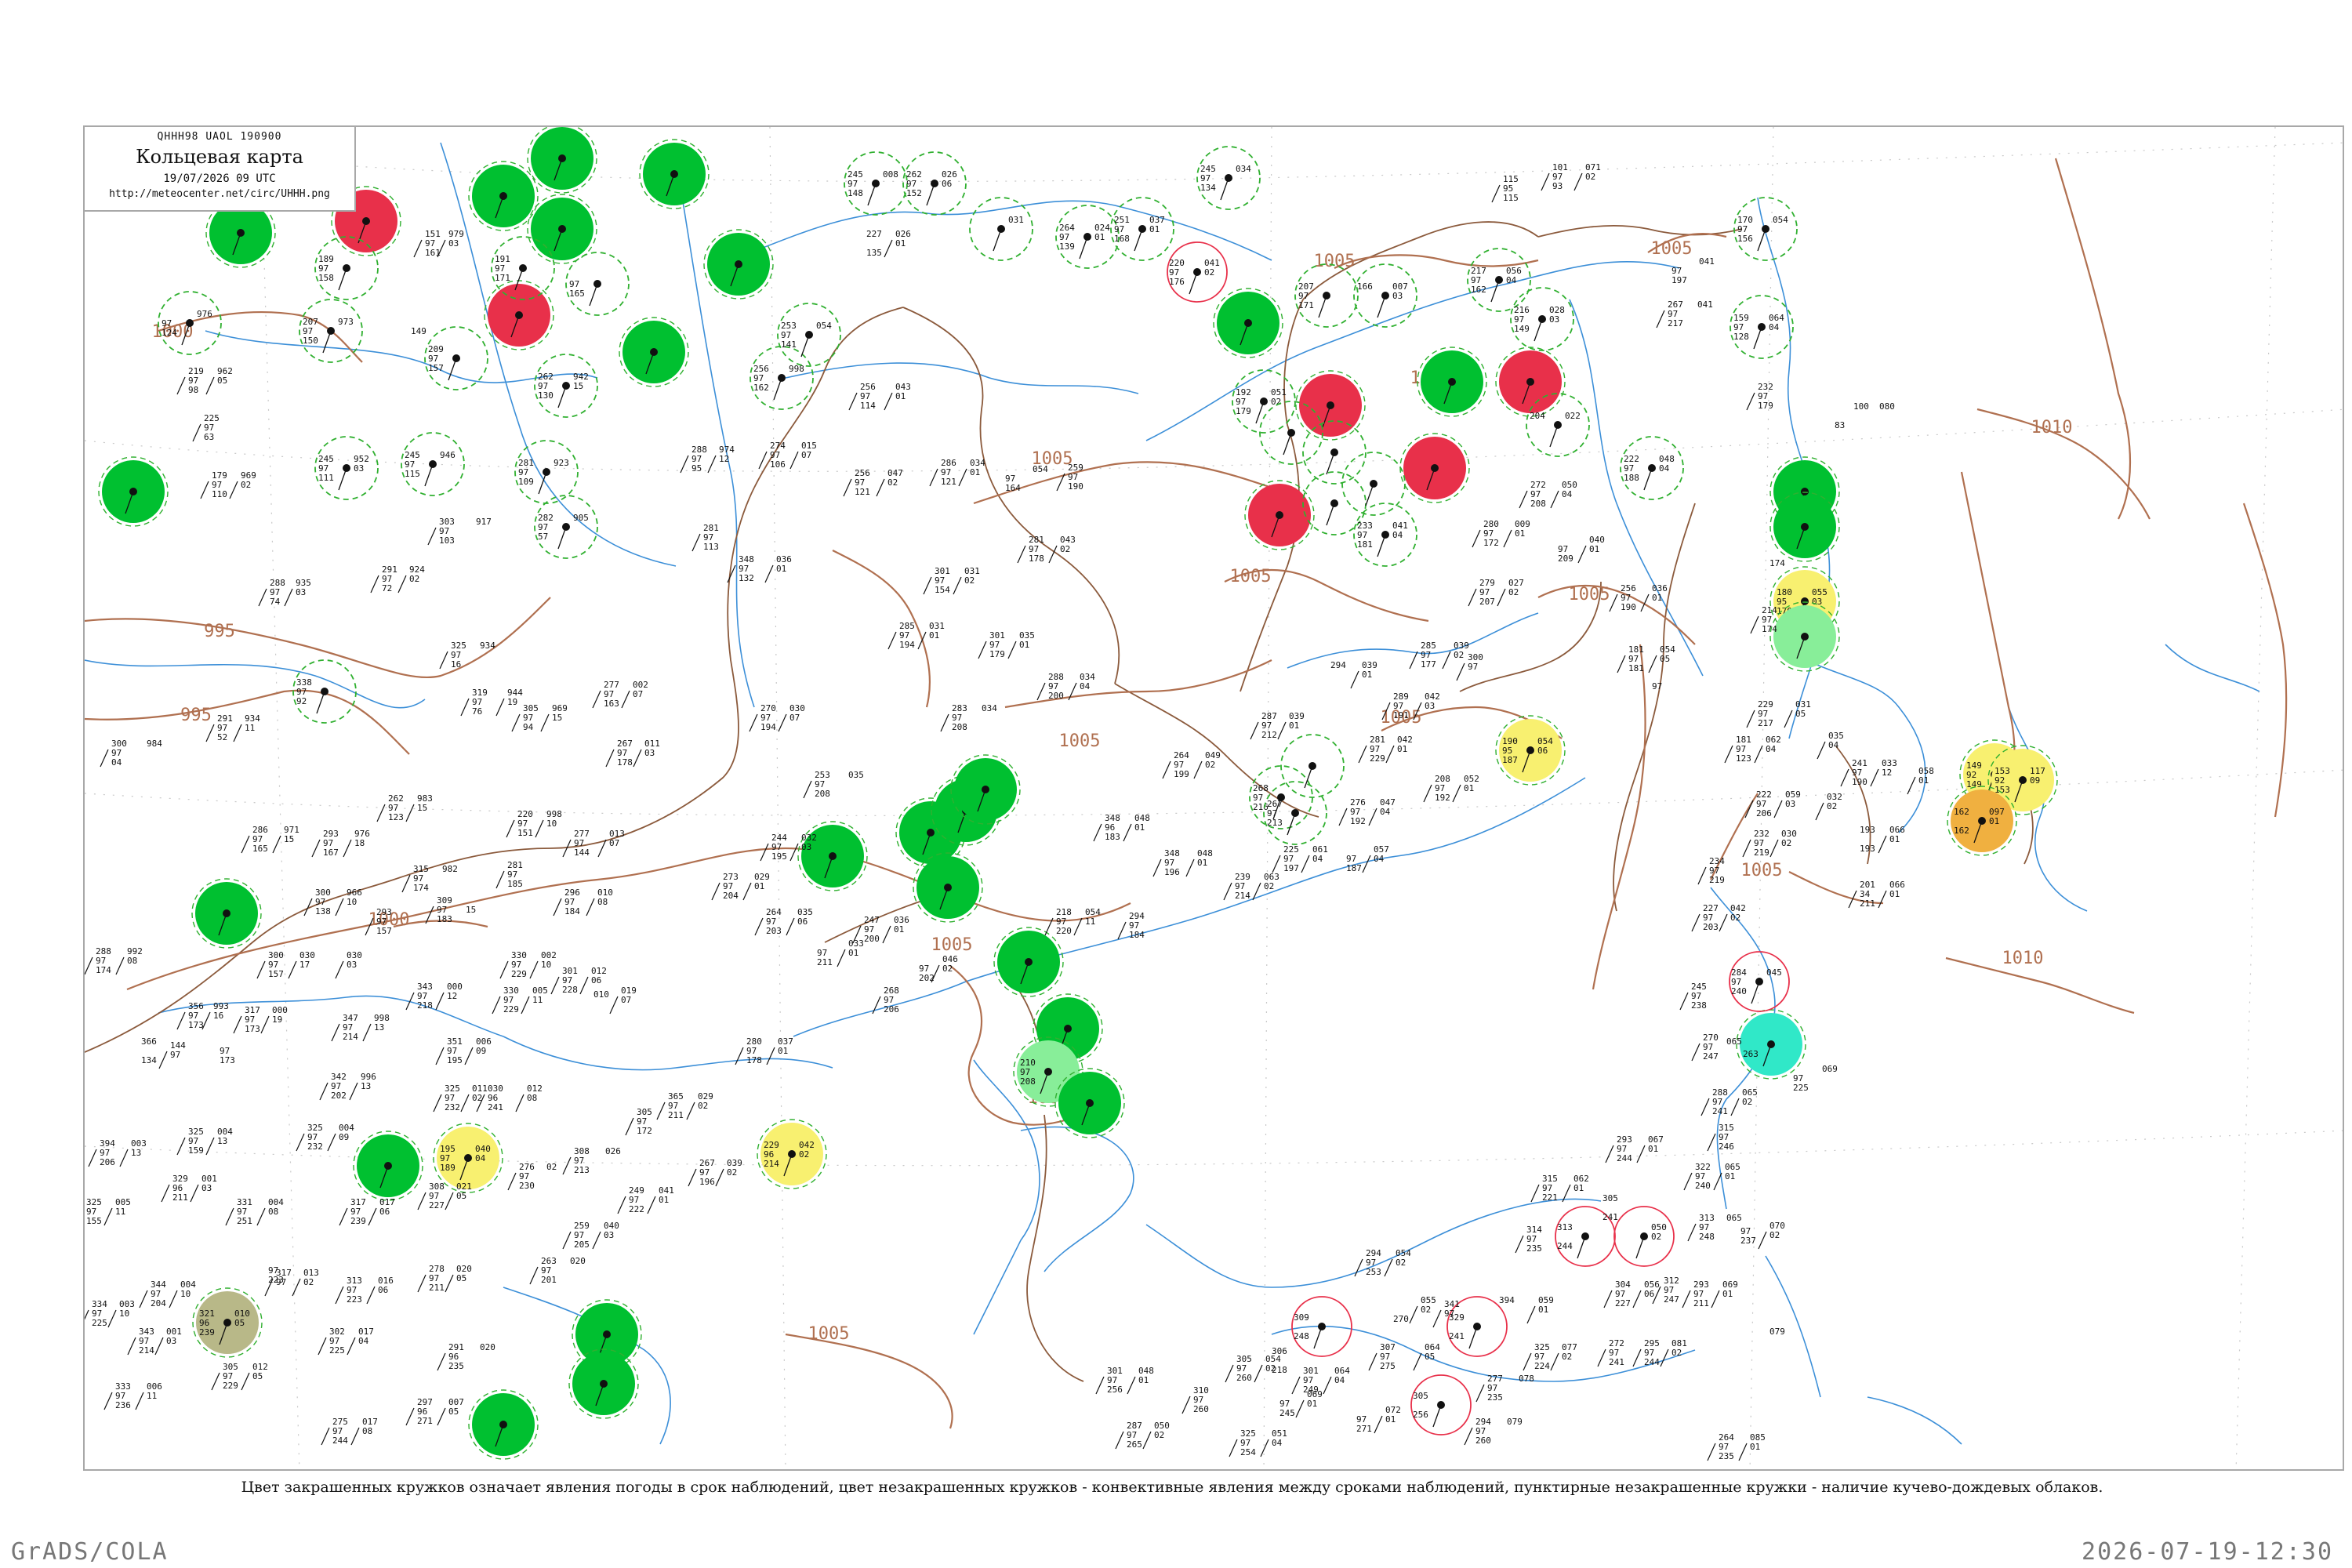  Describe the element at coordinates (1199, 862) in the screenshot. I see `station-plot: 04801` at that location.